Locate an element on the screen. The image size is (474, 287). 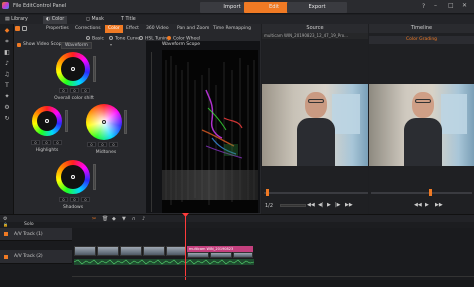
tab-title-label: Title is located at coordinates (130, 19).